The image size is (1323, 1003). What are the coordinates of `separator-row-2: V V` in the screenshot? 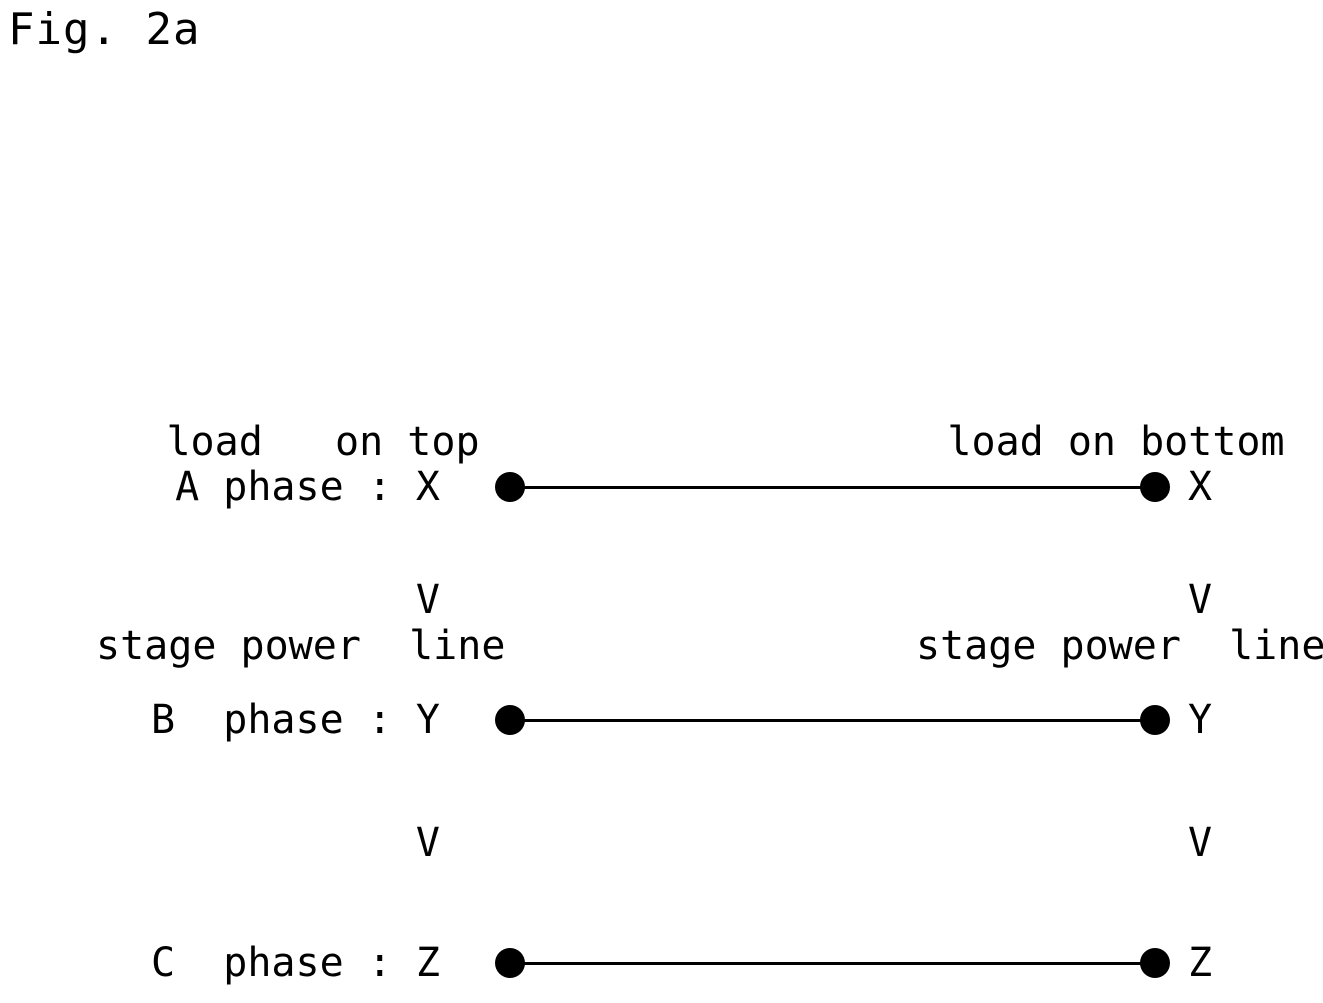 It's located at (661, 843).